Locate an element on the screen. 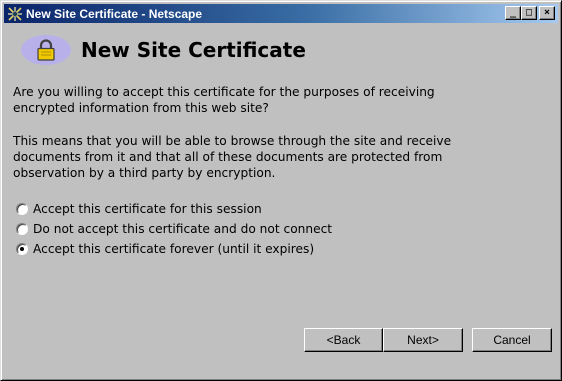 The width and height of the screenshot is (562, 381). option-accept-session: Accept this certificate for this session is located at coordinates (174, 209).